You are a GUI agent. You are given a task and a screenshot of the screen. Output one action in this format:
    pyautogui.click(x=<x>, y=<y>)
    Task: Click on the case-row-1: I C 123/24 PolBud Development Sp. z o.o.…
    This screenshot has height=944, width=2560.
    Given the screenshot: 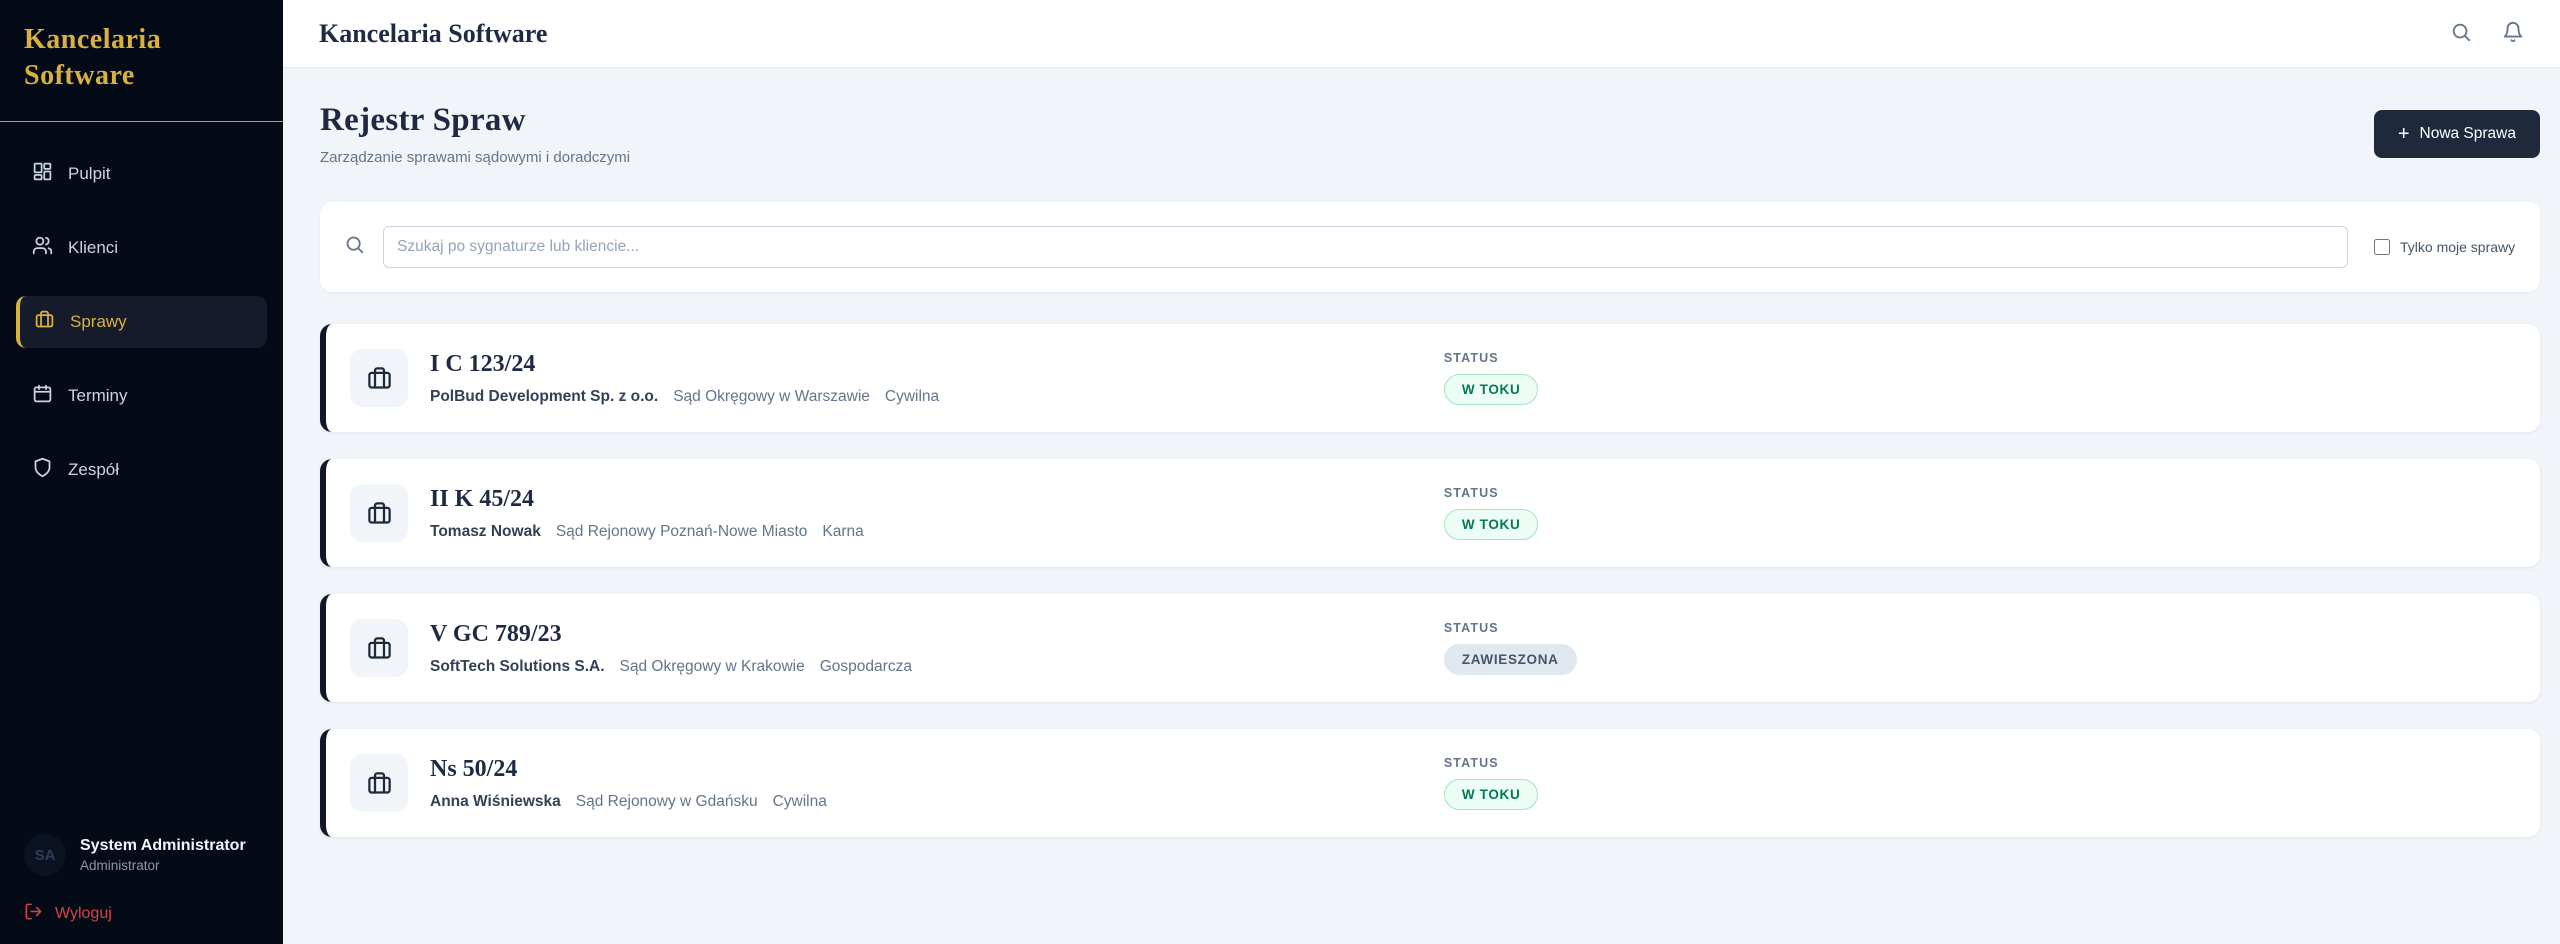 What is the action you would take?
    pyautogui.click(x=1430, y=378)
    